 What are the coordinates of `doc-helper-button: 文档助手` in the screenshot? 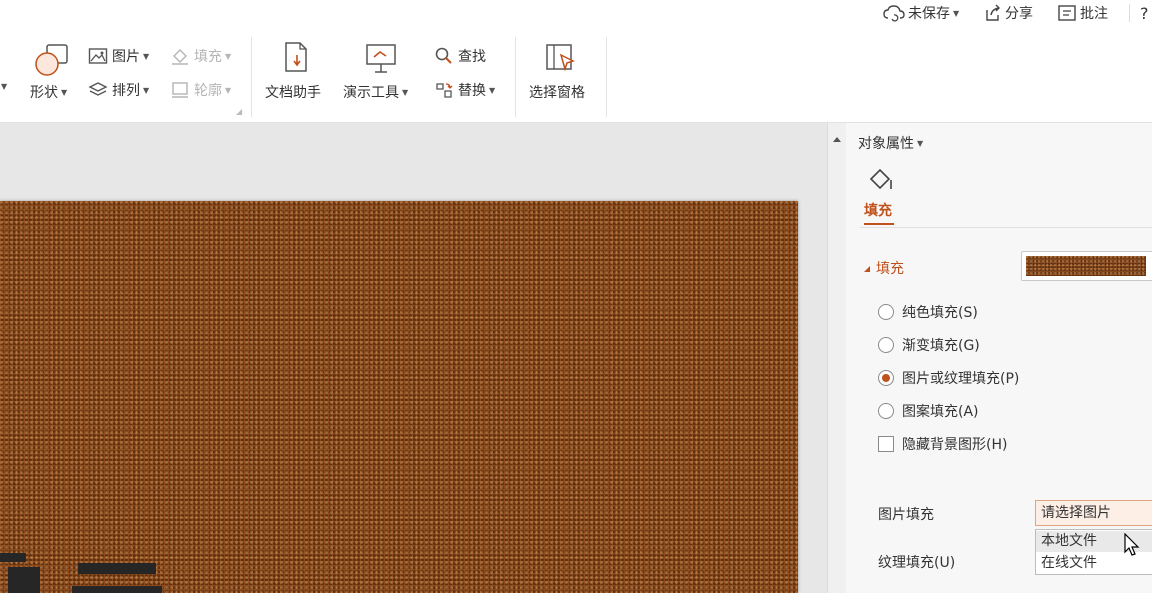 It's located at (293, 92).